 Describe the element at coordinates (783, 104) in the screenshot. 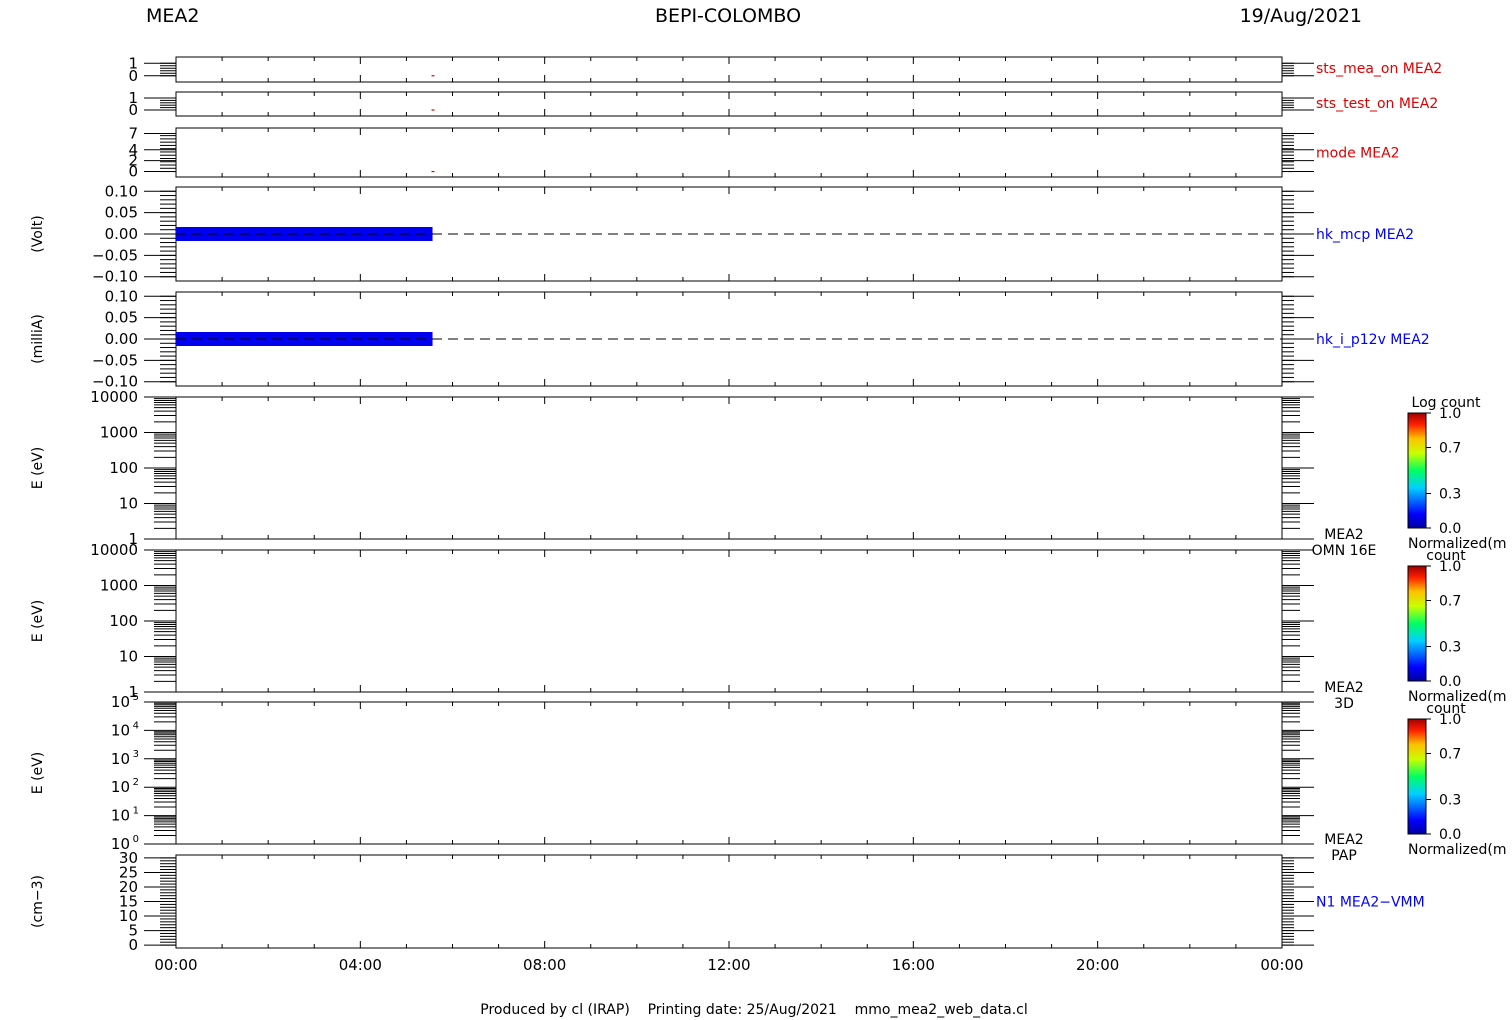

I see `panel-2: 10 sts_test_on MEA2` at that location.